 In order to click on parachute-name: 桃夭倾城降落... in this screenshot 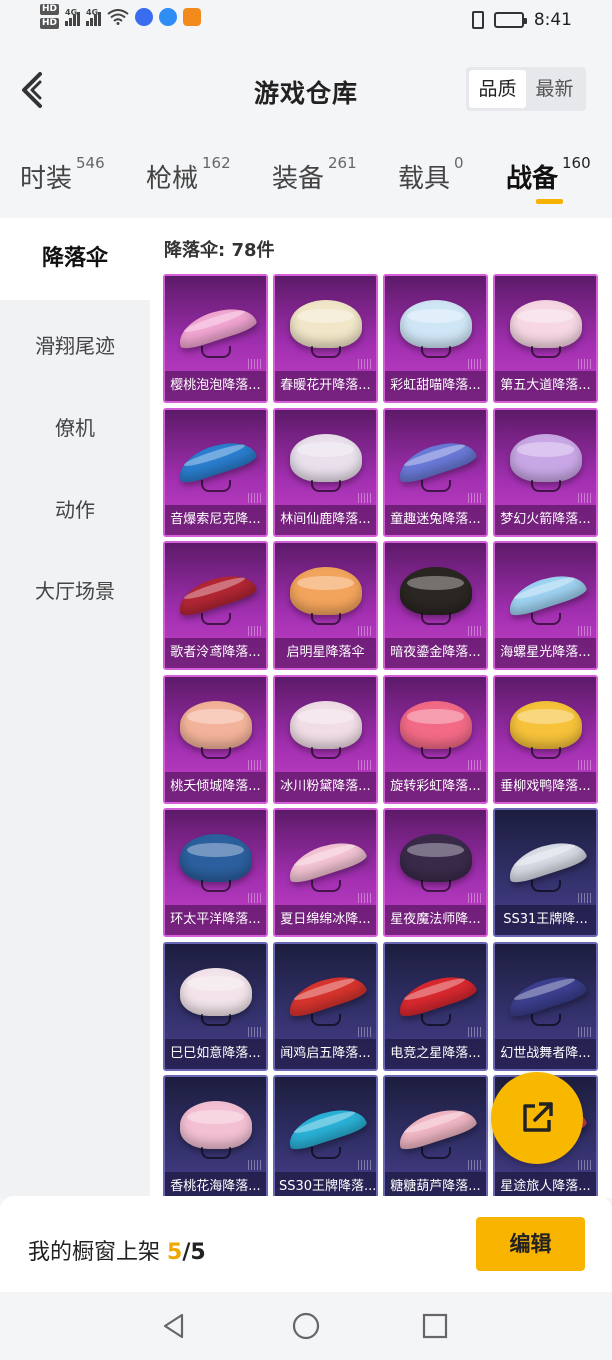, I will do `click(215, 786)`.